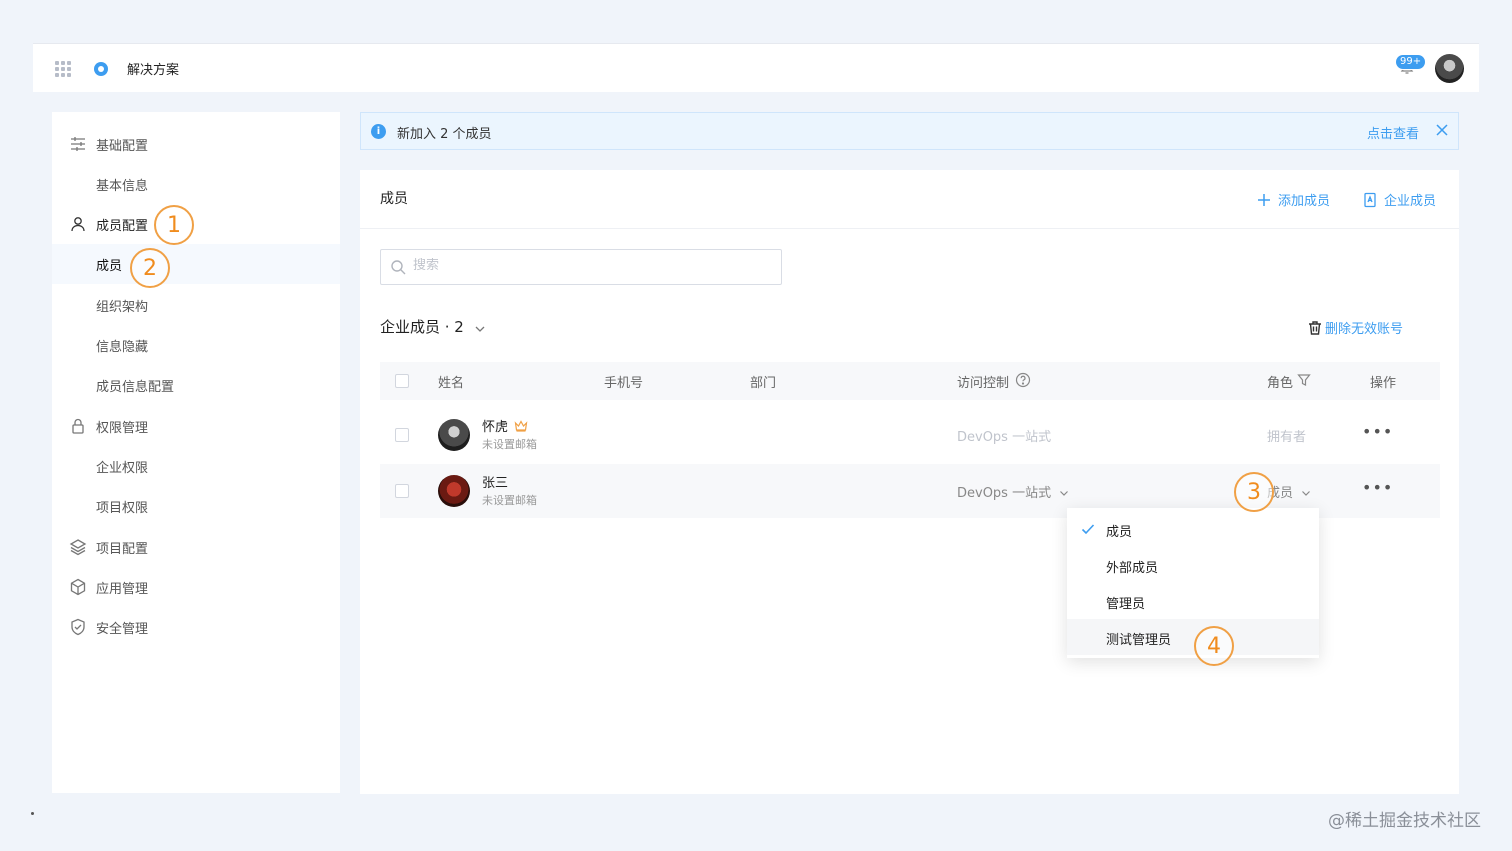 This screenshot has width=1512, height=851. Describe the element at coordinates (122, 508) in the screenshot. I see `sidebar-item-label: 项目权限` at that location.